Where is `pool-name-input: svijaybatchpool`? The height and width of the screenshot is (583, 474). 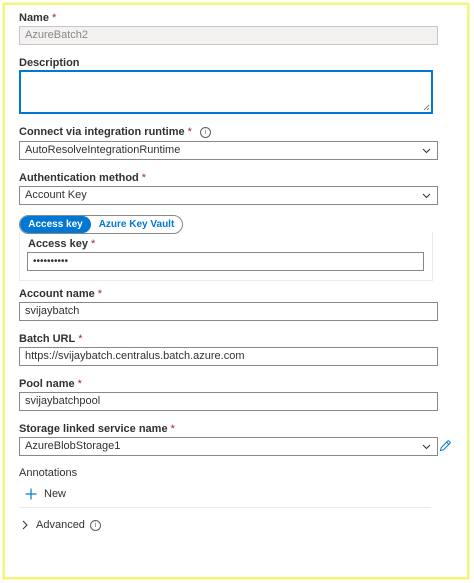 pool-name-input: svijaybatchpool is located at coordinates (228, 401).